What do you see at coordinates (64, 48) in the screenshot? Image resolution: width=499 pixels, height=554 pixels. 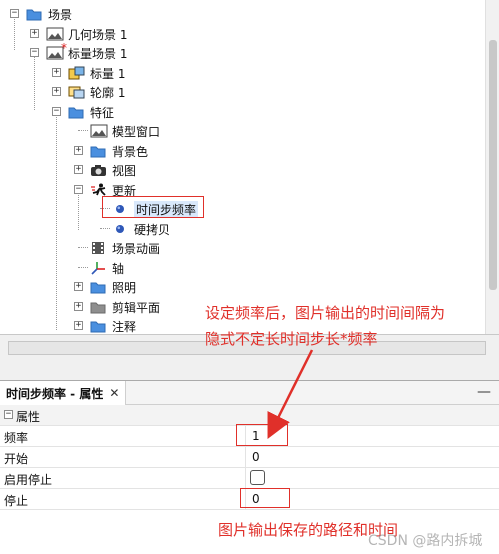 I see `modified-marker: *` at bounding box center [64, 48].